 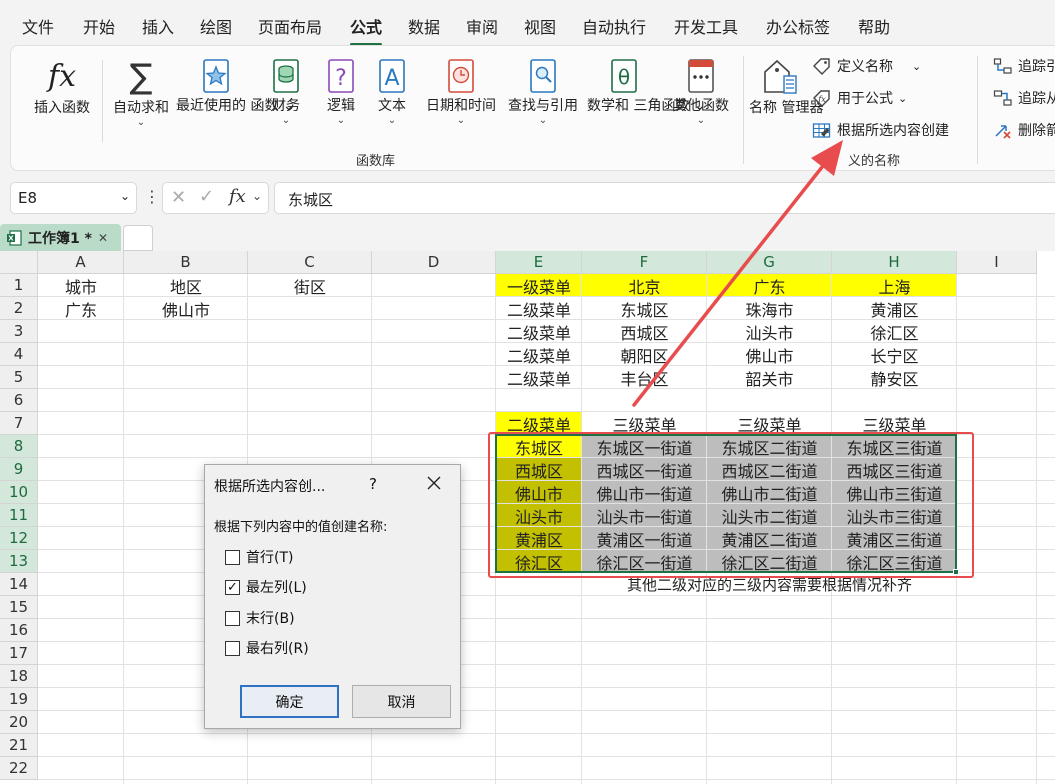 I want to click on cell-h5: 静安区, so click(x=894, y=377).